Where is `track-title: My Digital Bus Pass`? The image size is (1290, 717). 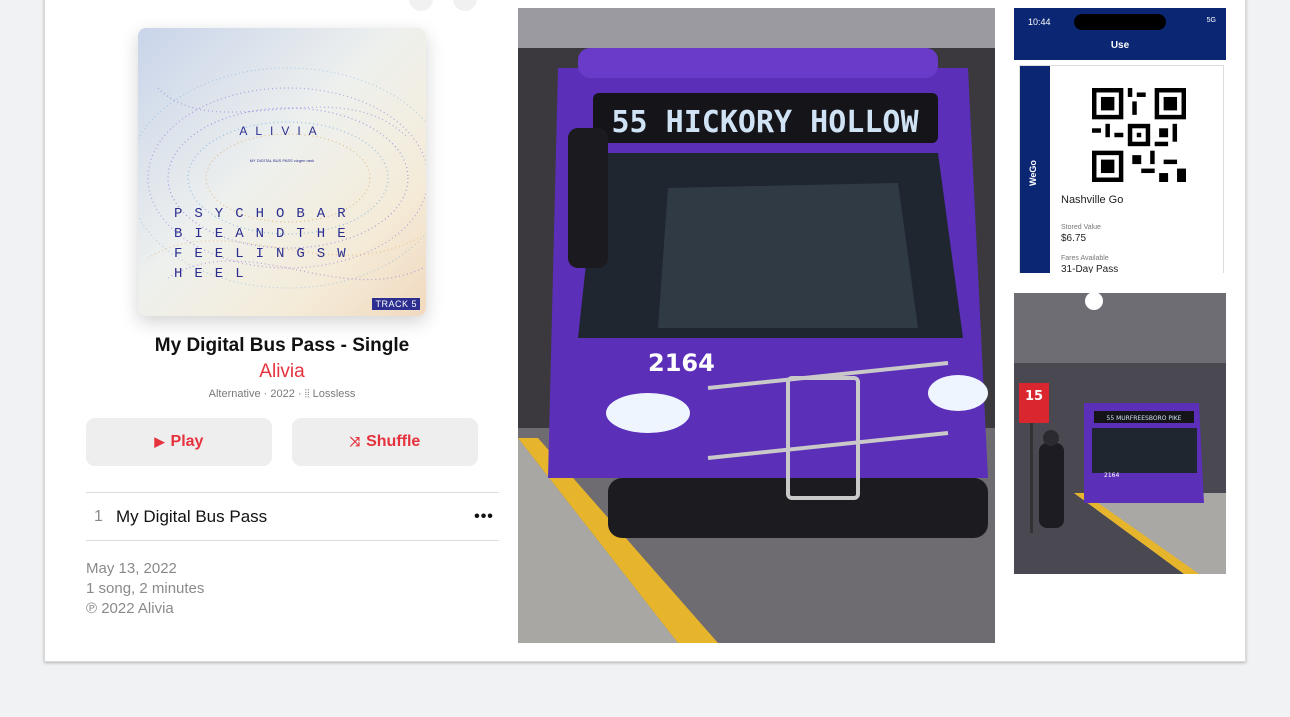 track-title: My Digital Bus Pass is located at coordinates (192, 516).